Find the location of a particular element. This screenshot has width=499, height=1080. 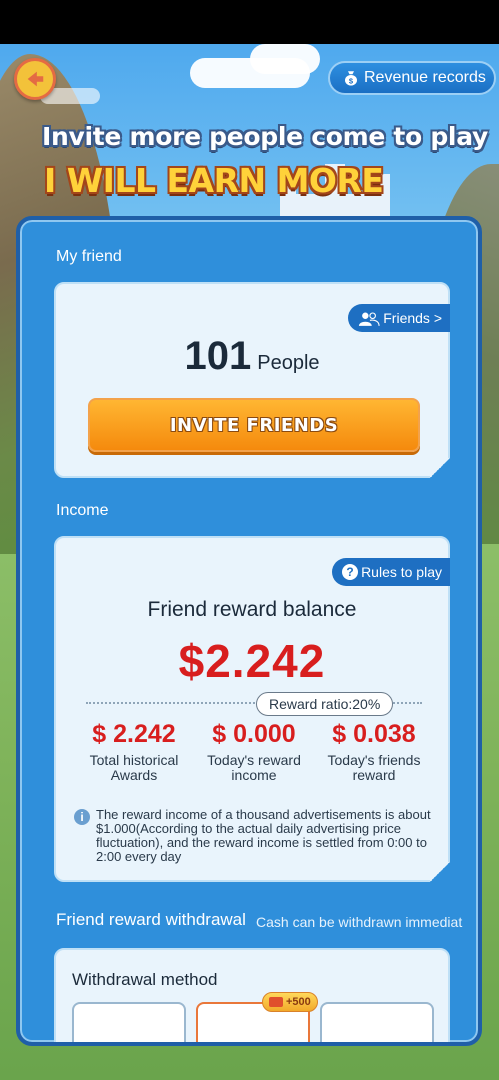

revenue-records-button: $ Revenue records is located at coordinates (412, 78).